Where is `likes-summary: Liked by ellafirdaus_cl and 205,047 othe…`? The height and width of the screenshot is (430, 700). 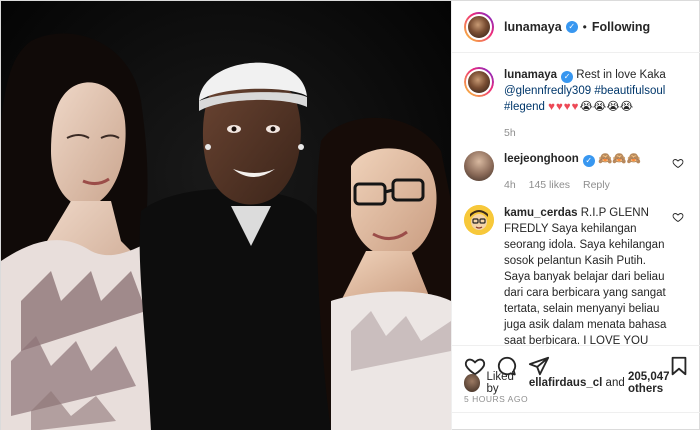
likes-summary: Liked by ellafirdaus_cl and 205,047 othe… is located at coordinates (582, 383).